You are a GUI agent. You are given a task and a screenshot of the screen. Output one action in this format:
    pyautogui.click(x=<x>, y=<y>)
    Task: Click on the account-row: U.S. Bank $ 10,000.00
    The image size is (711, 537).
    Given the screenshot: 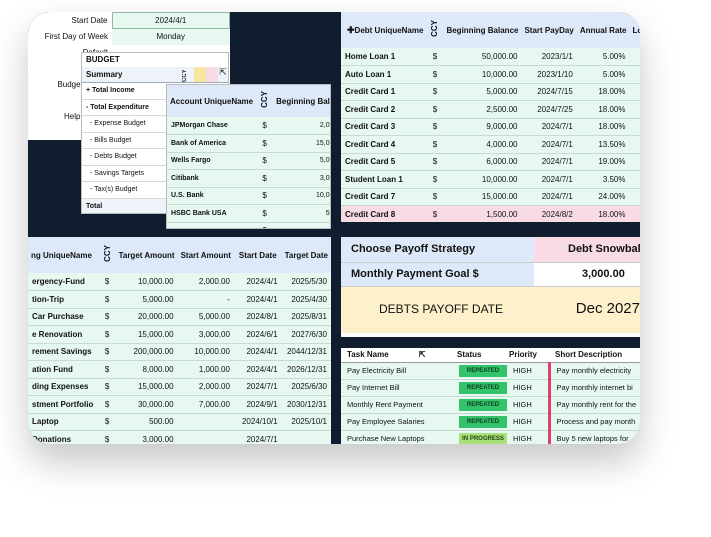 What is the action you would take?
    pyautogui.click(x=248, y=196)
    